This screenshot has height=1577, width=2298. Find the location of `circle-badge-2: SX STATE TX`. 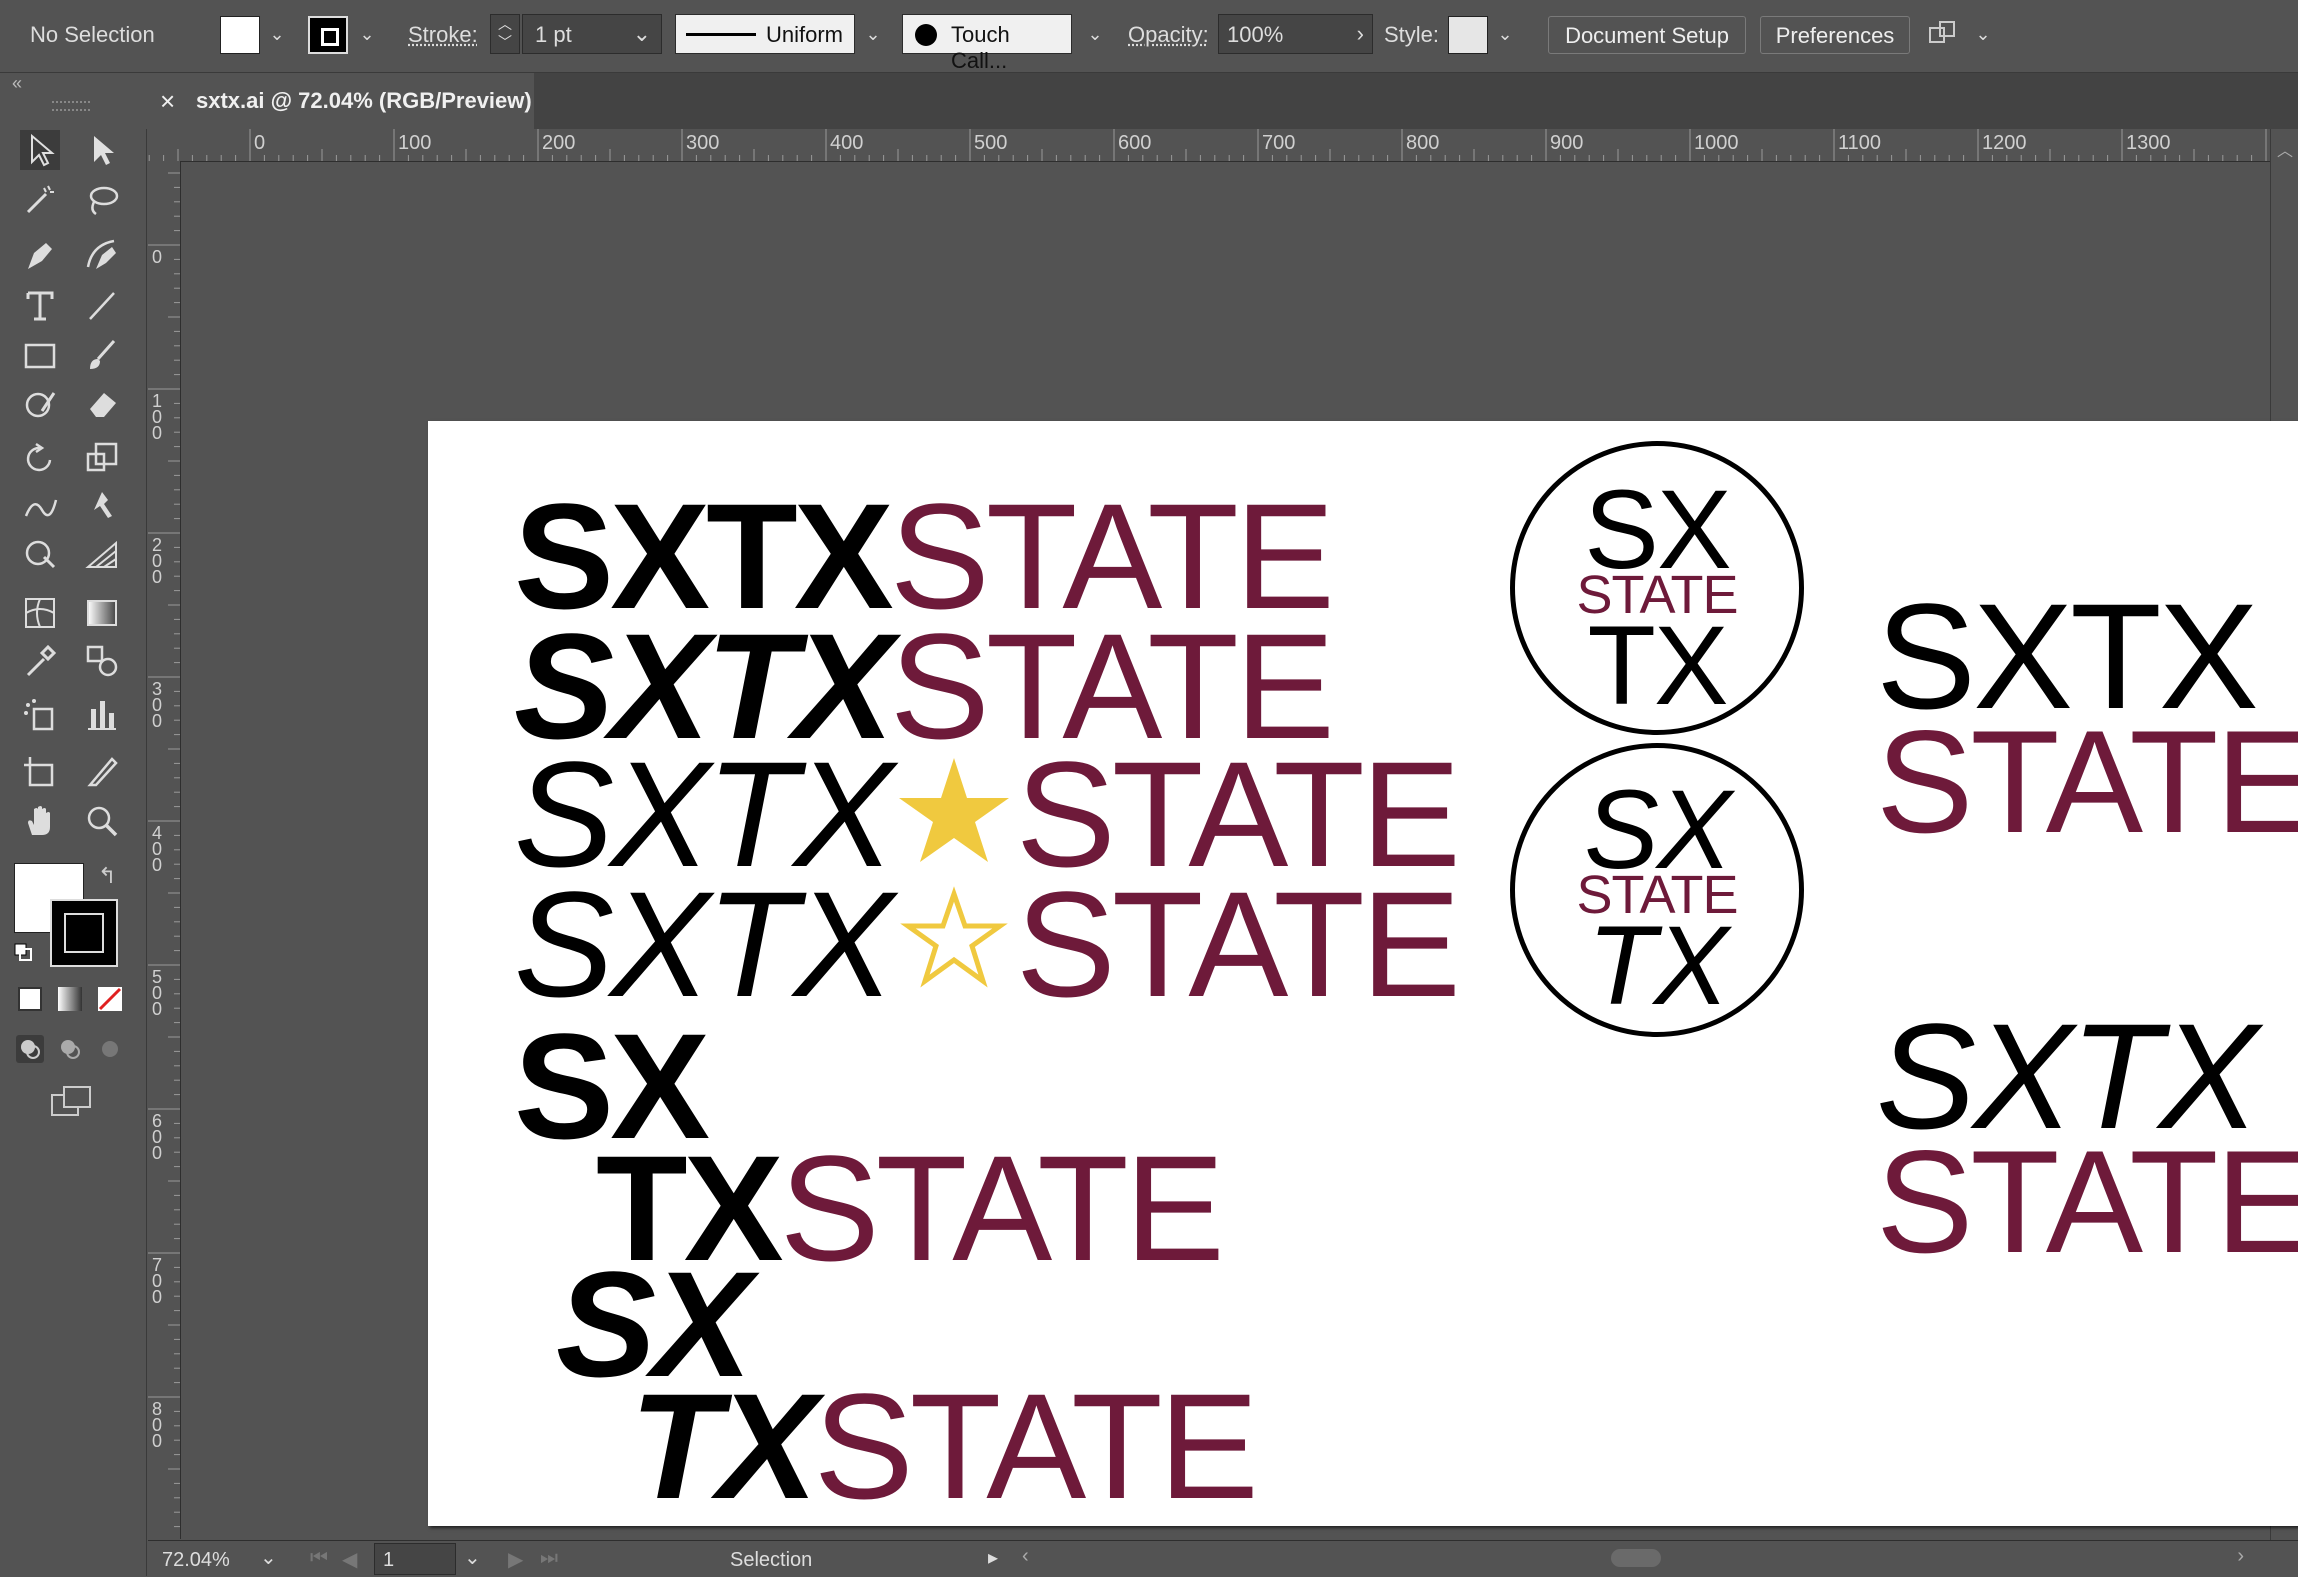

circle-badge-2: SX STATE TX is located at coordinates (1657, 890).